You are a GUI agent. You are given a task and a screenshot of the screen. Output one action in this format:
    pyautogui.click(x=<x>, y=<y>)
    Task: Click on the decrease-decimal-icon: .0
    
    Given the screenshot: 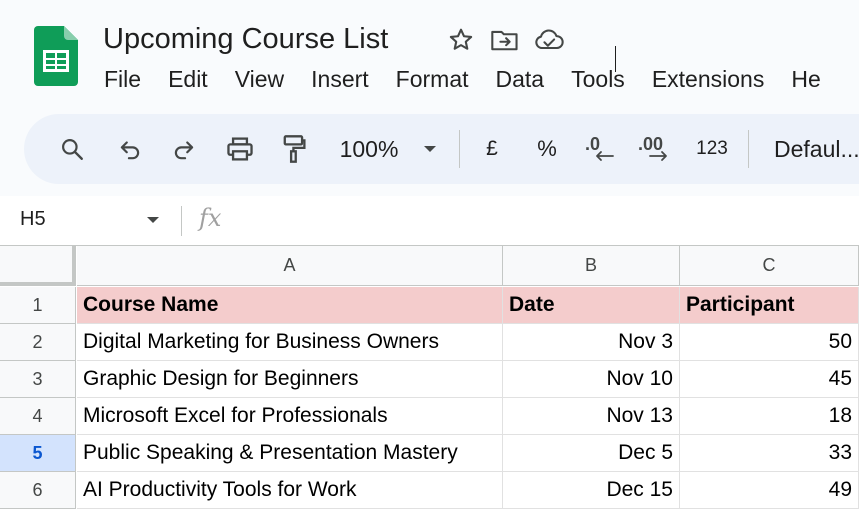 What is the action you would take?
    pyautogui.click(x=602, y=149)
    